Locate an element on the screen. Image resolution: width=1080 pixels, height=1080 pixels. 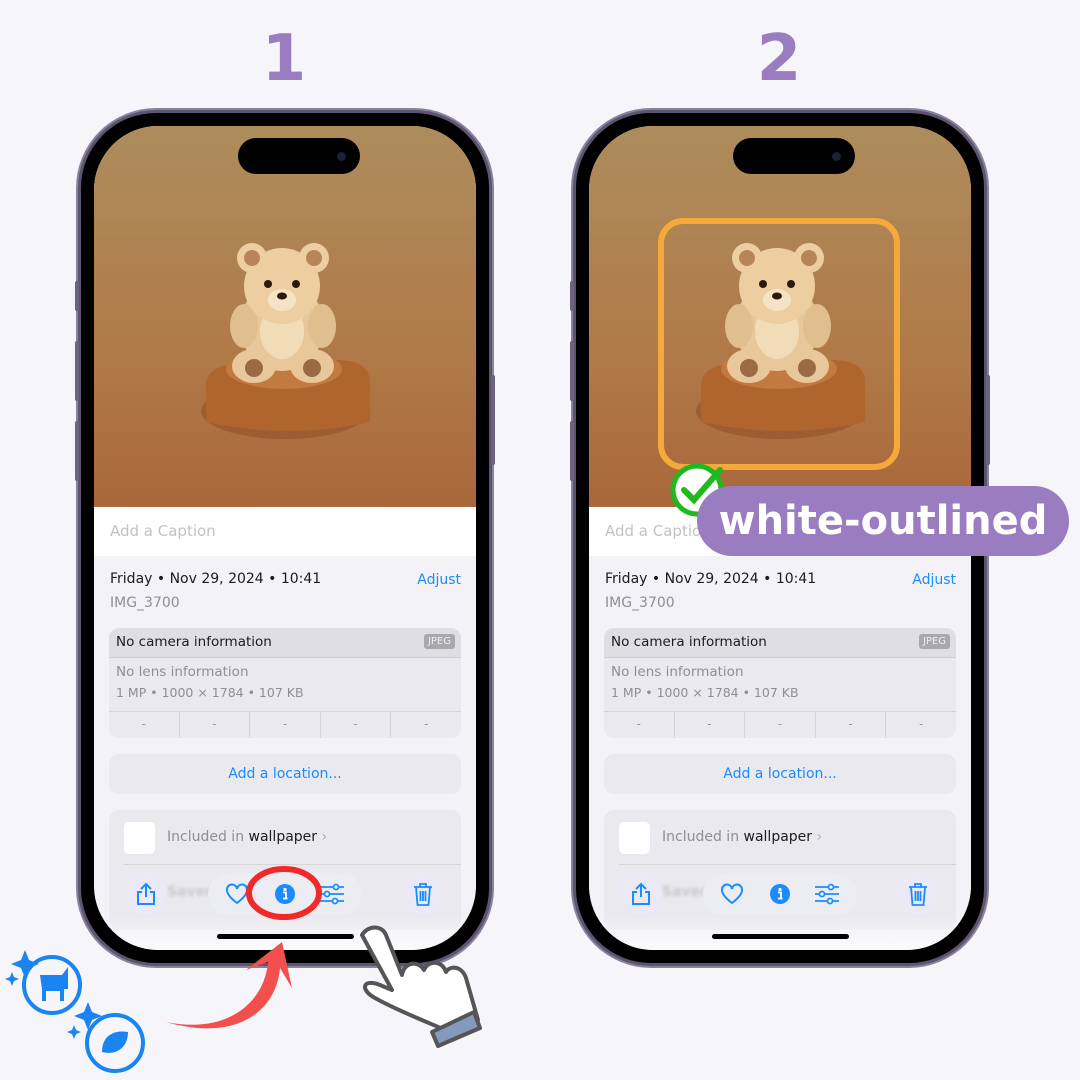
brand-logo is located at coordinates (75, 1011).